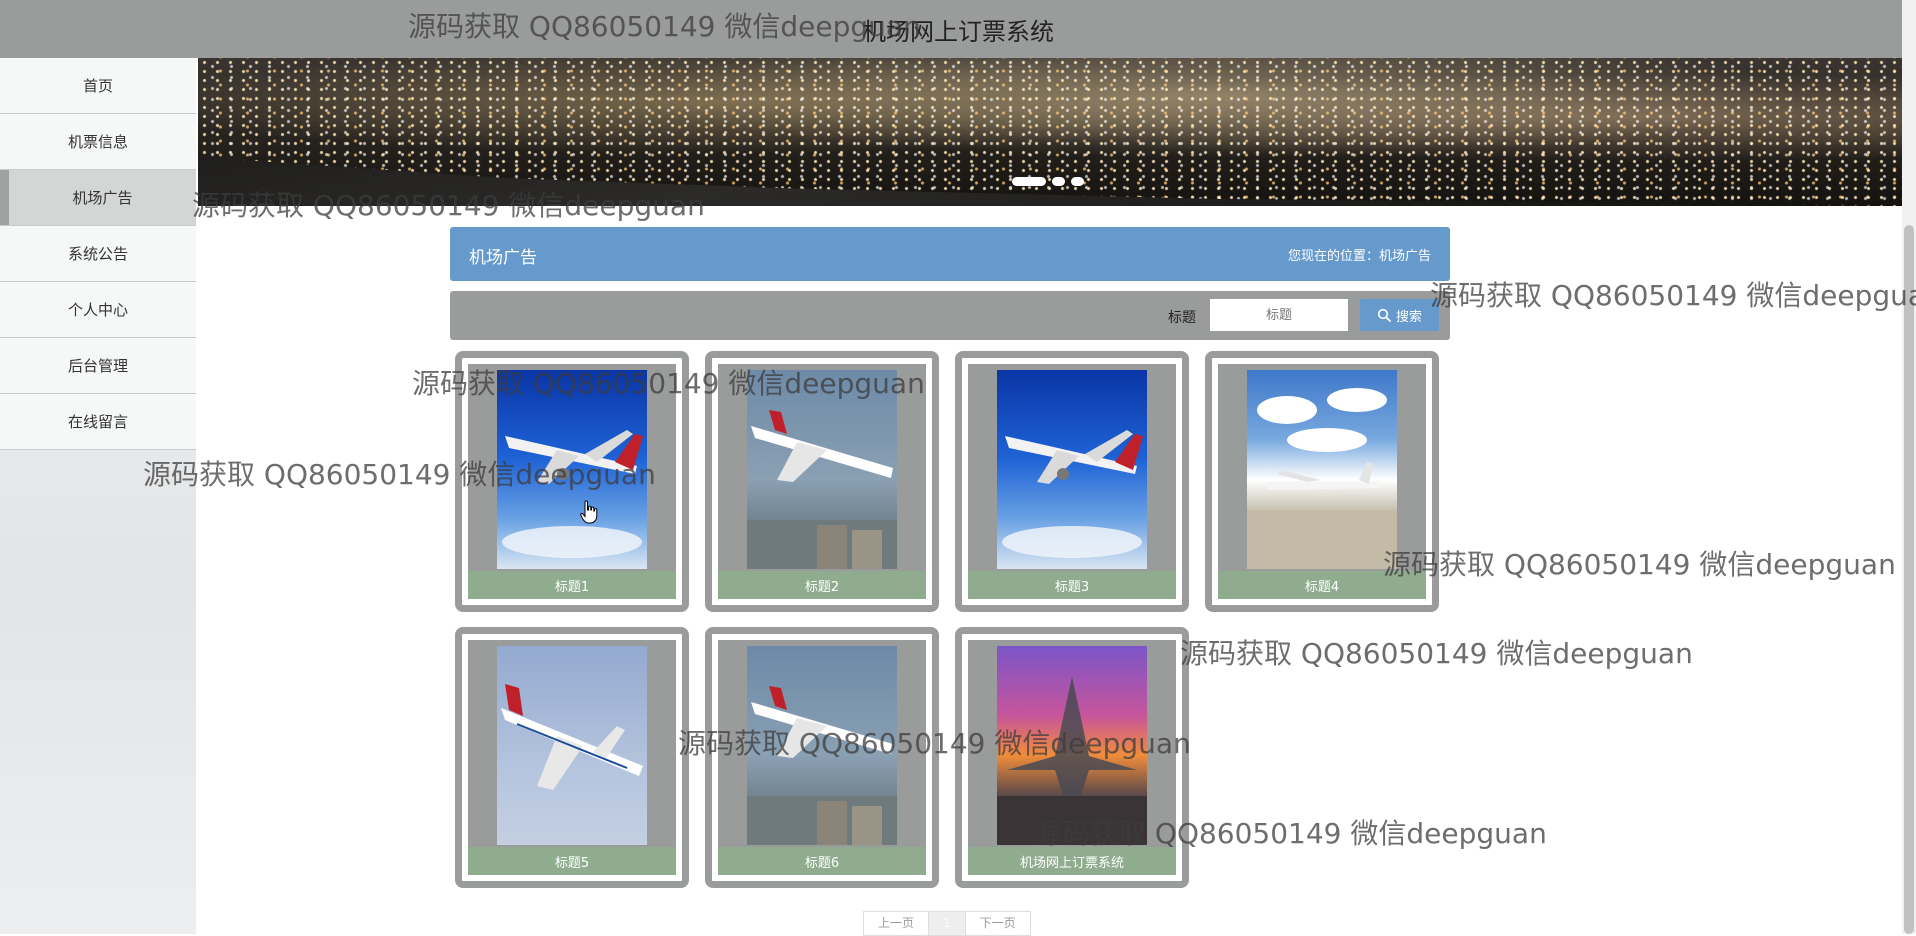 The height and width of the screenshot is (936, 1916). What do you see at coordinates (1279, 315) in the screenshot?
I see `search-input` at bounding box center [1279, 315].